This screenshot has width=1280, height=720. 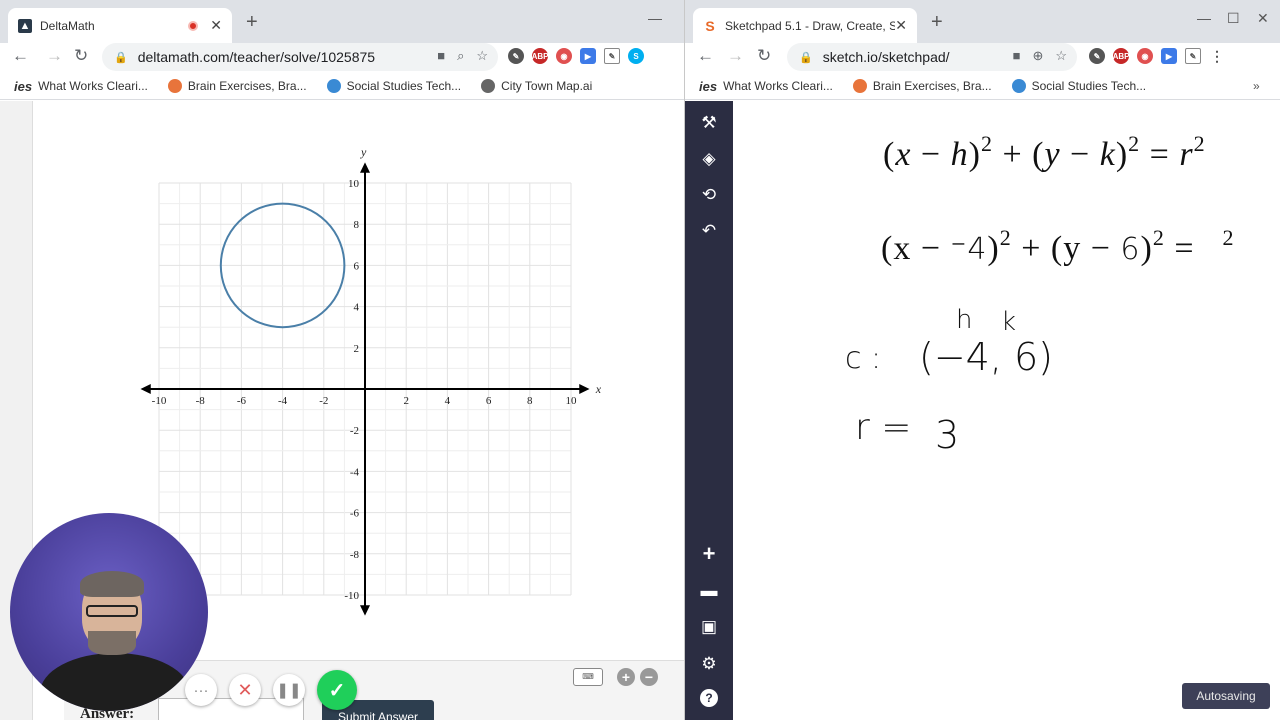 I want to click on adblock-icon: ABP, so click(x=1121, y=56).